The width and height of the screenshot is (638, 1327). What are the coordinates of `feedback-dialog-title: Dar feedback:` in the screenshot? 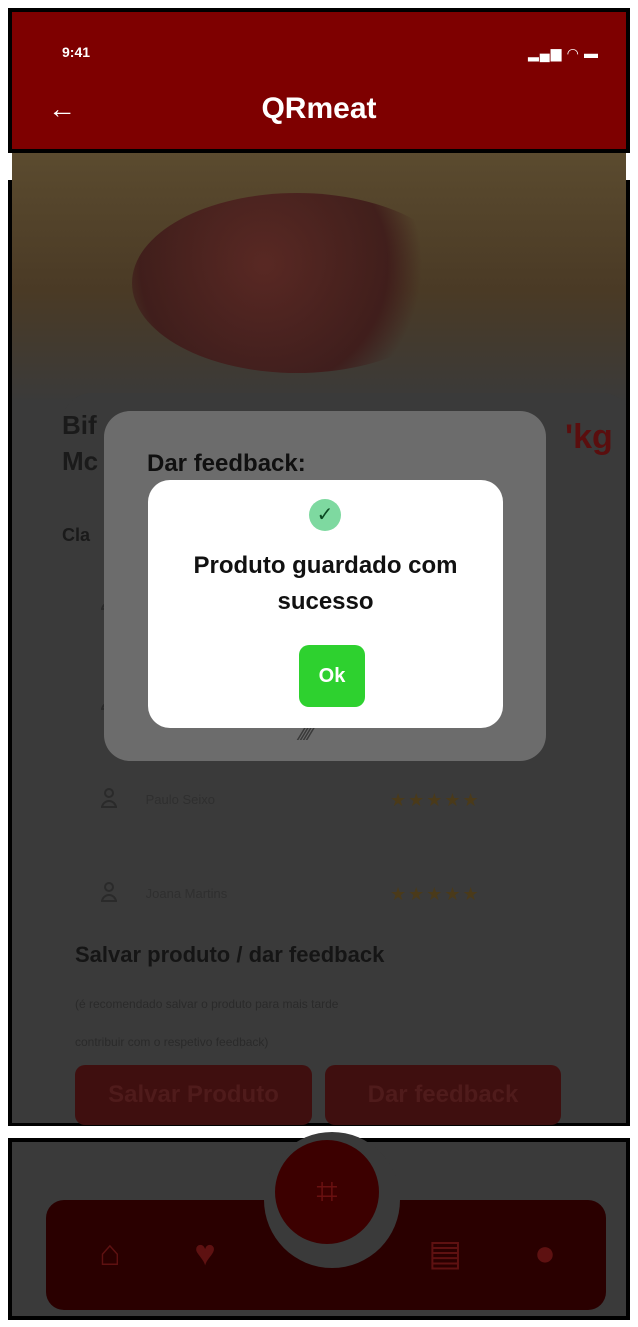 It's located at (226, 463).